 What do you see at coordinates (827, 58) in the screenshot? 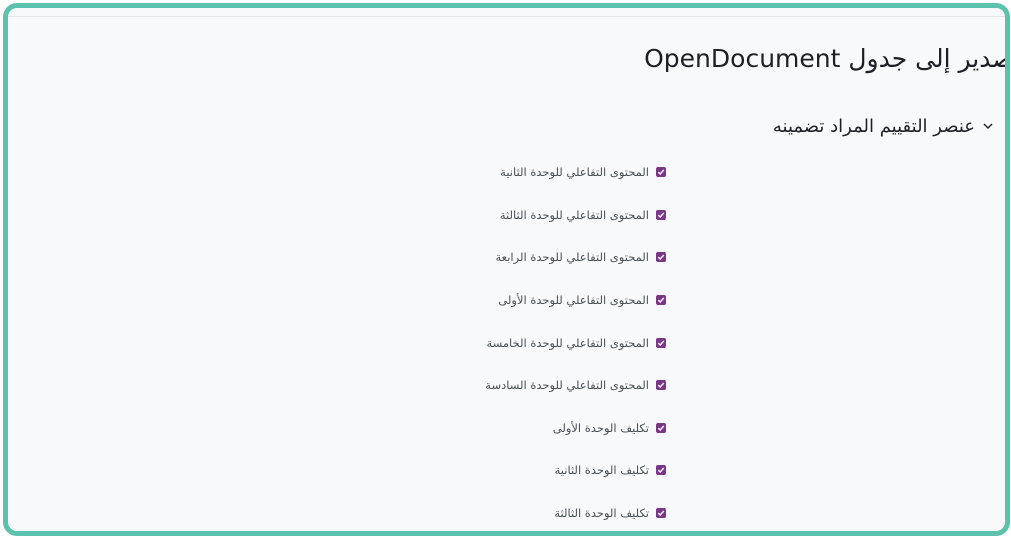
I see `page-title: تصدير إلى جدول OpenDocument` at bounding box center [827, 58].